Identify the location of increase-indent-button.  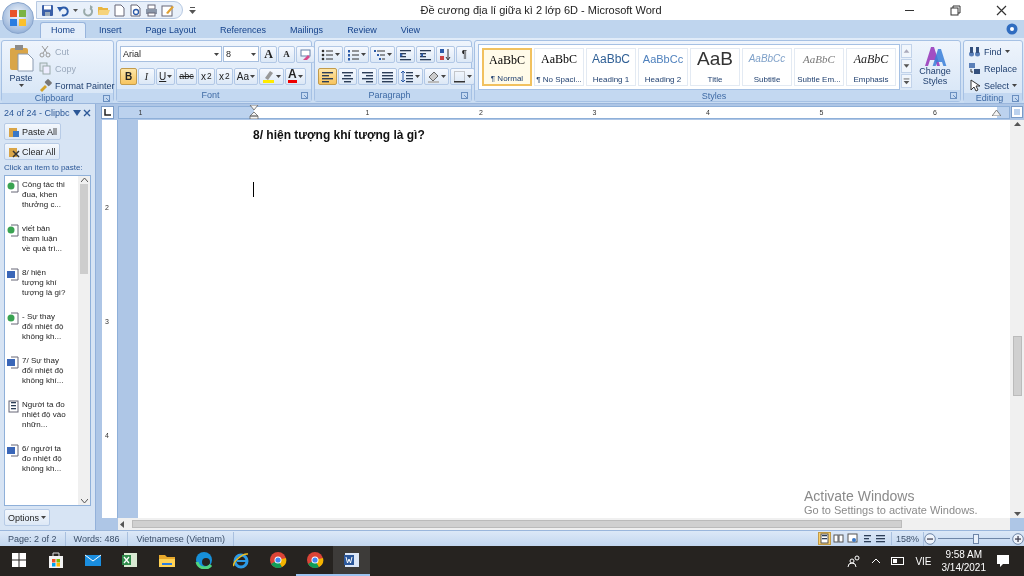
(425, 54).